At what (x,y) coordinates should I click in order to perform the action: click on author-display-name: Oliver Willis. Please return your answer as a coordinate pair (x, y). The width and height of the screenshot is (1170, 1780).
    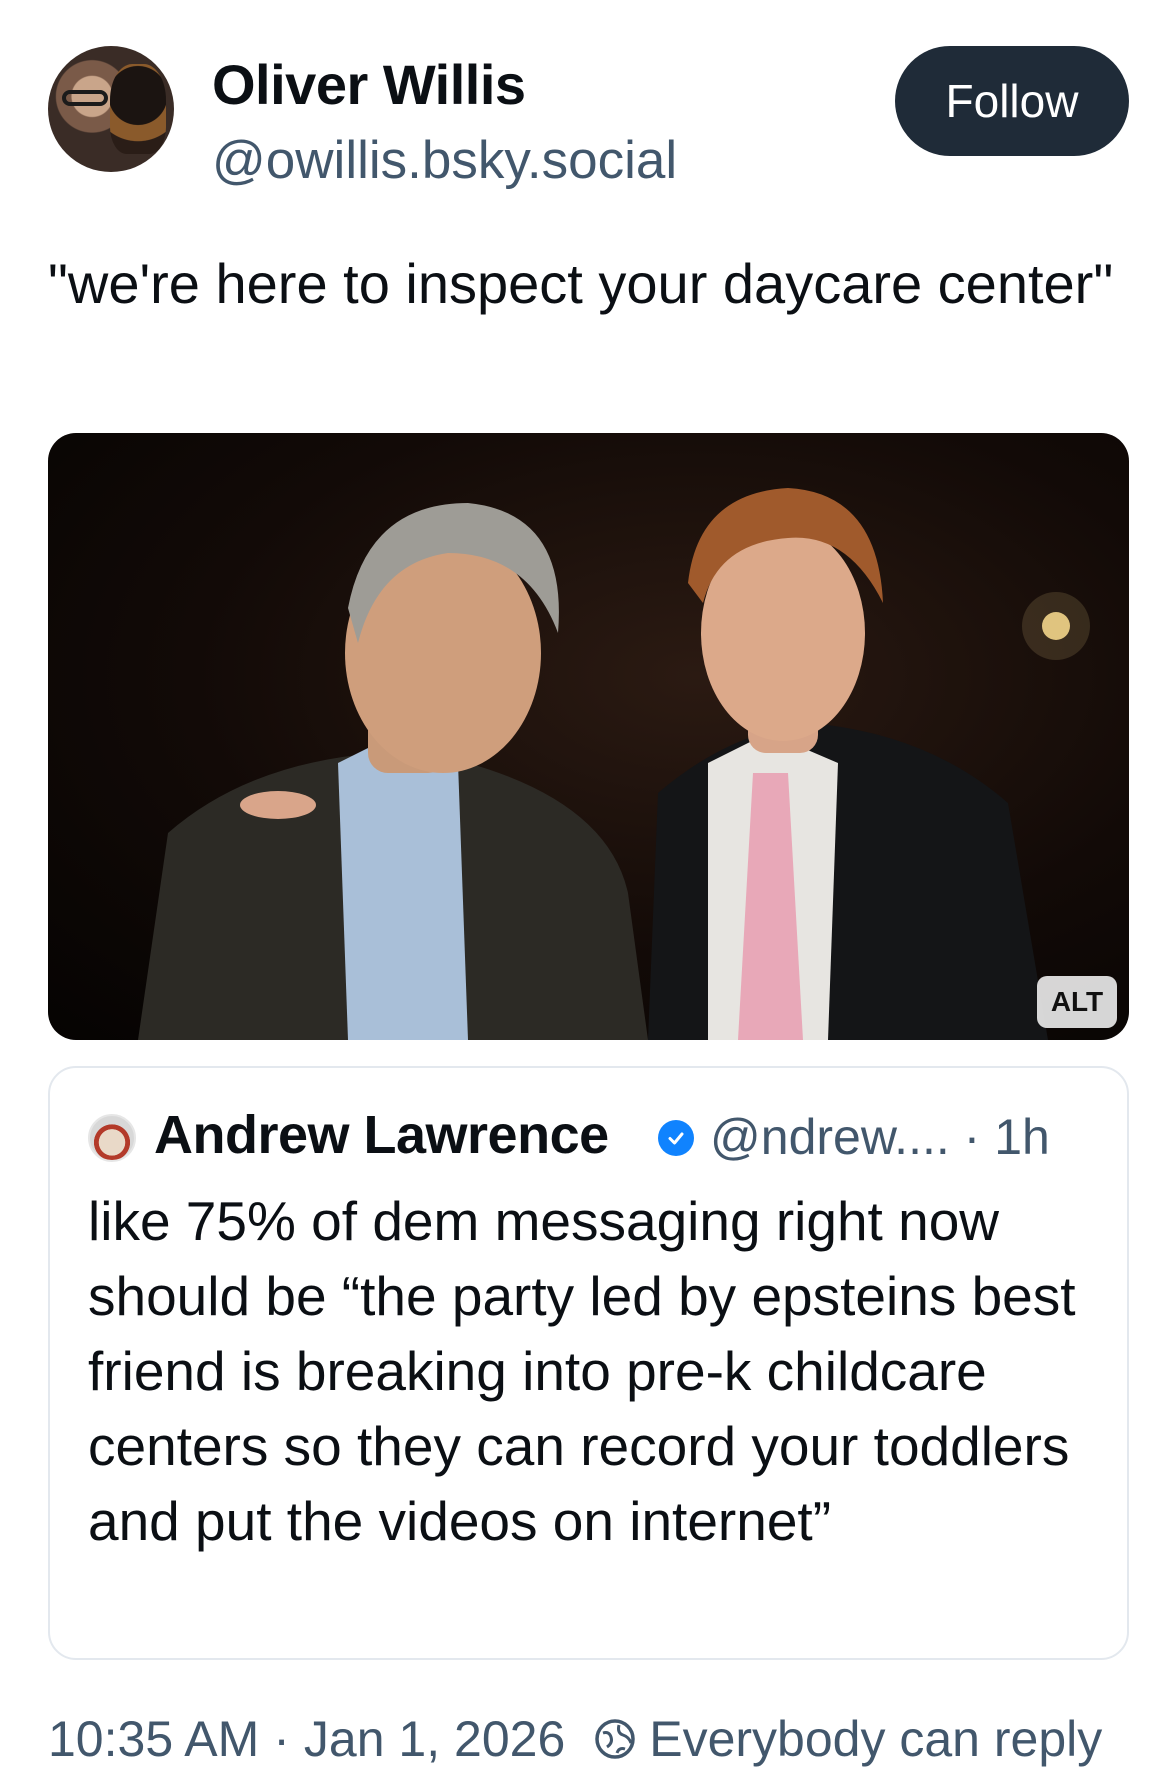
    Looking at the image, I should click on (369, 84).